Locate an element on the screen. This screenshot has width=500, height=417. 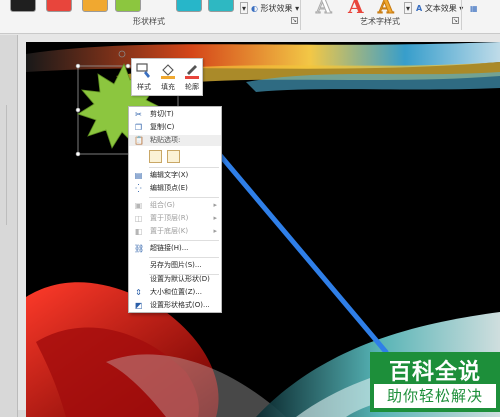
mini-toolbar: 样式 填充 轮廓 is located at coordinates (167, 77).